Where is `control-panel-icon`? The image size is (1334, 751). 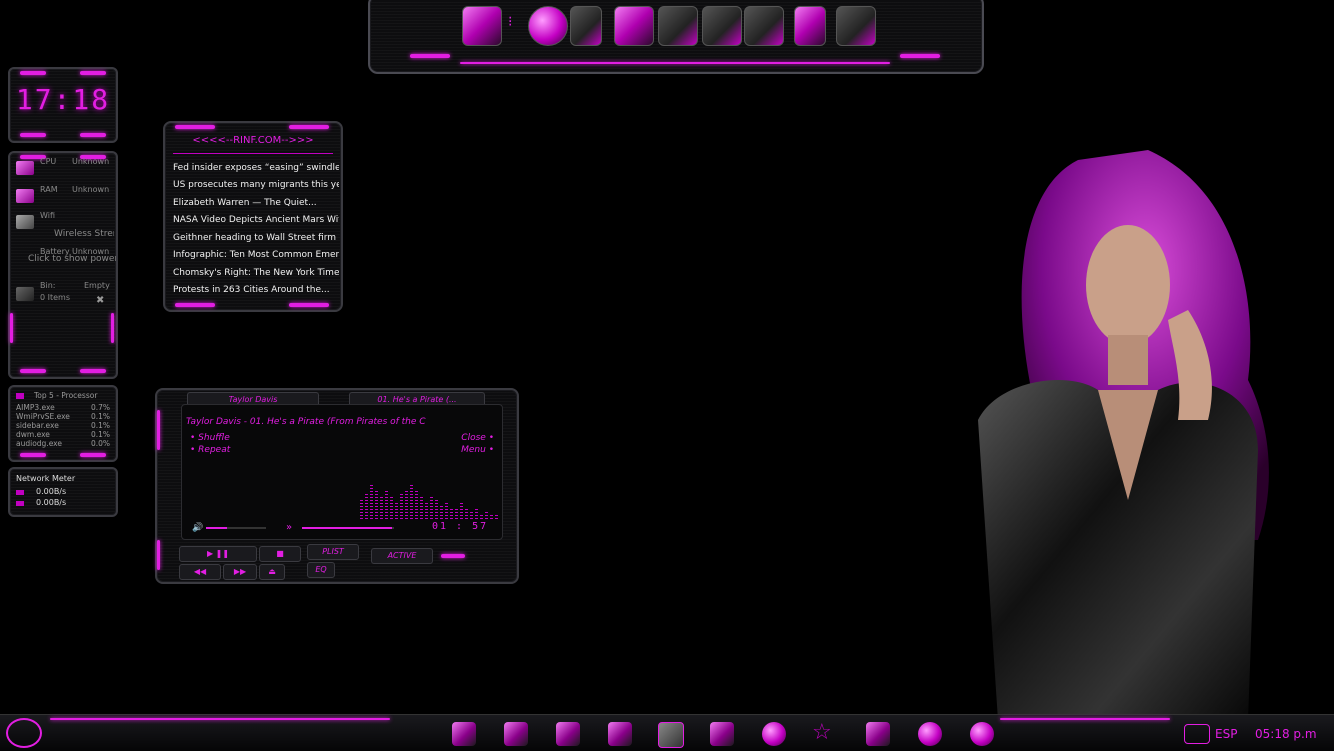 control-panel-icon is located at coordinates (678, 26).